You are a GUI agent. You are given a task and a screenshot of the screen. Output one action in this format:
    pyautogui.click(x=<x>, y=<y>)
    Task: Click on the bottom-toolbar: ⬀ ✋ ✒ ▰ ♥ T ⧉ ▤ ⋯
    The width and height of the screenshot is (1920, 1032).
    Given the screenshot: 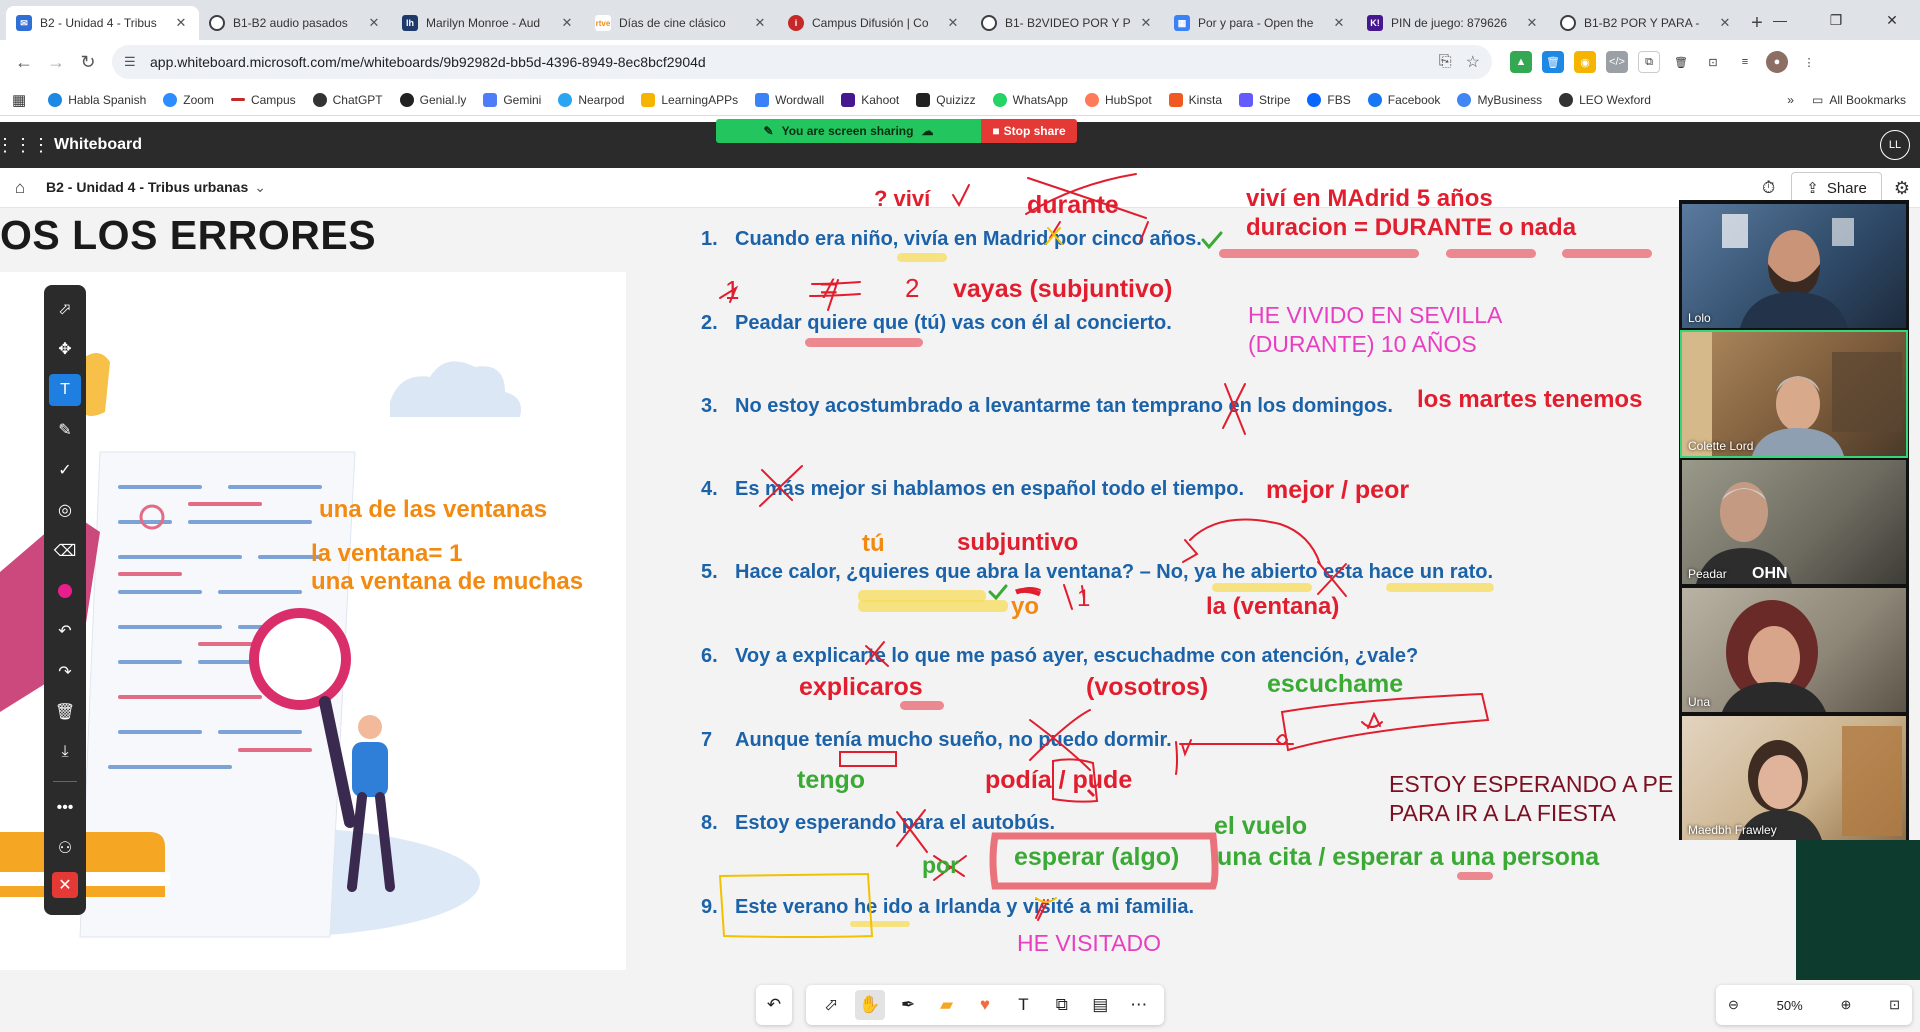 What is the action you would take?
    pyautogui.click(x=985, y=1005)
    